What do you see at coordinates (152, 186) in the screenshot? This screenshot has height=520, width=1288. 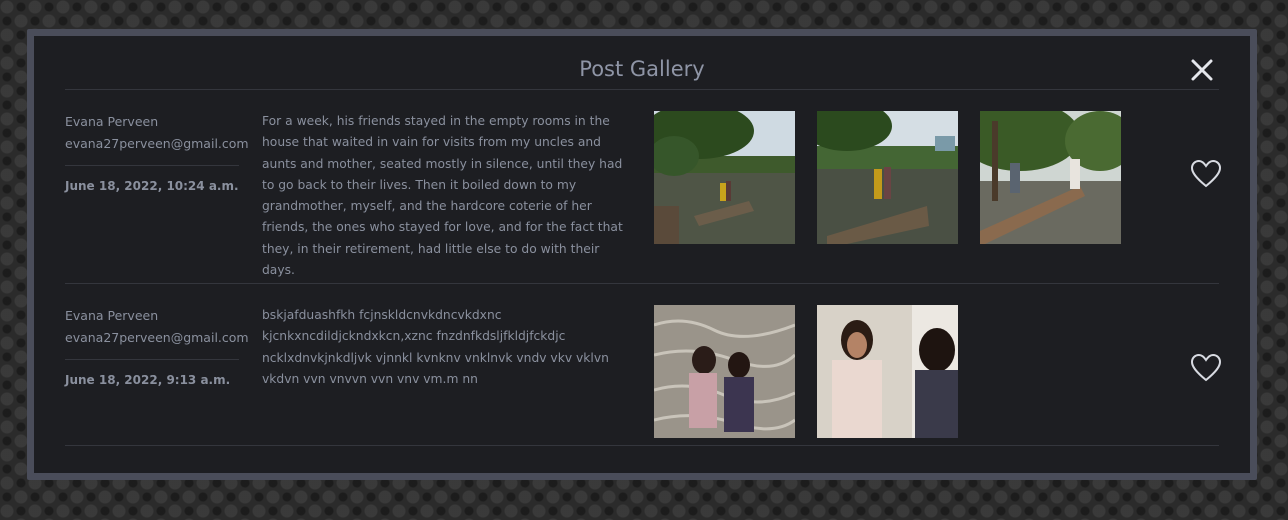 I see `post-date: June 18, 2022, 10:24 a.m.` at bounding box center [152, 186].